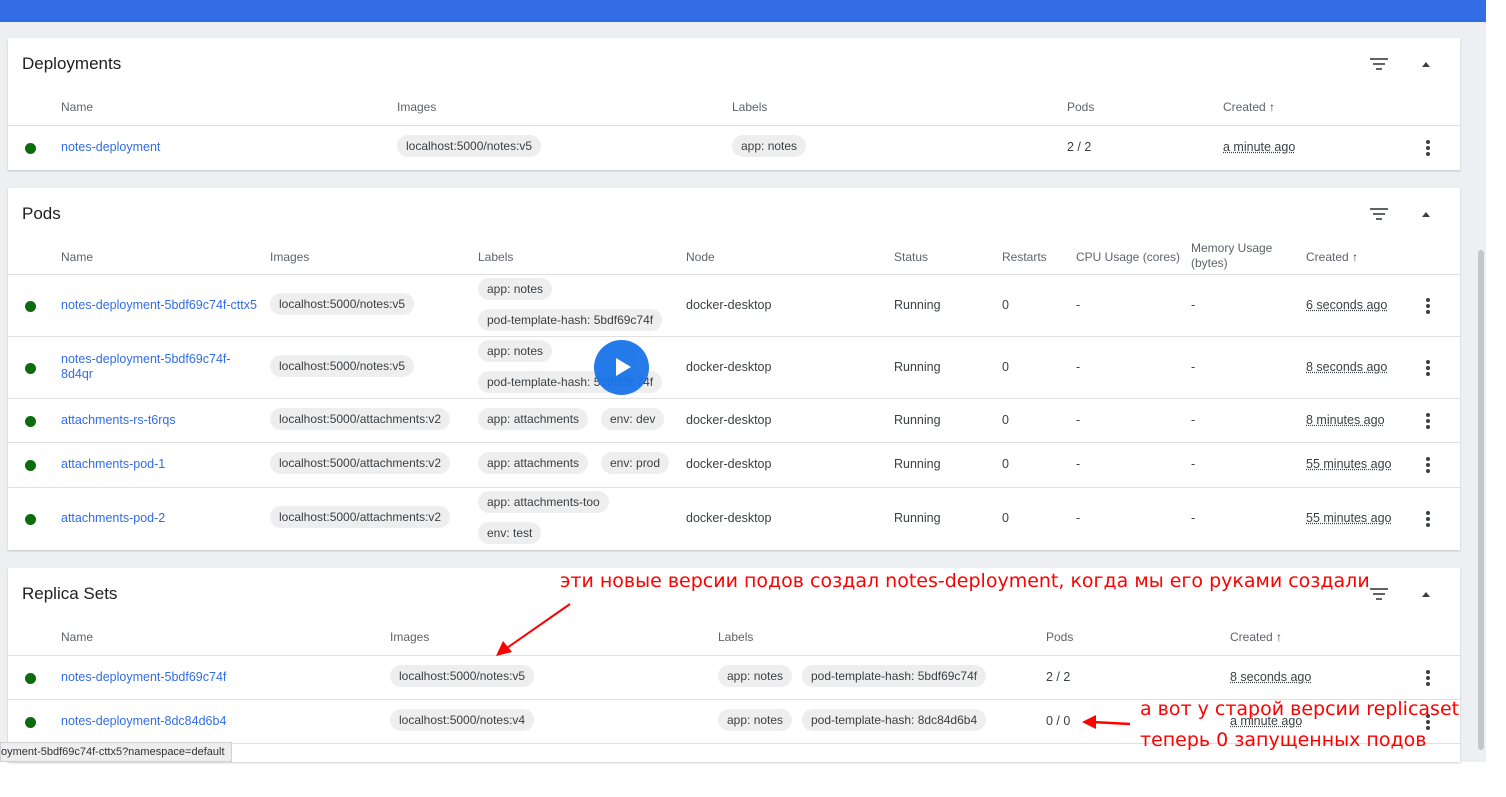 This screenshot has height=797, width=1506. I want to click on created-time: a minute ago, so click(1259, 147).